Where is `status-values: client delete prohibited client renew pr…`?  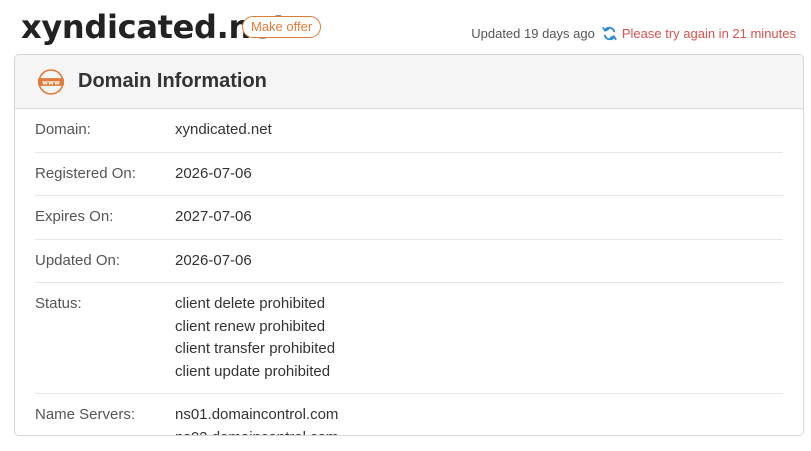 status-values: client delete prohibited client renew pr… is located at coordinates (255, 338).